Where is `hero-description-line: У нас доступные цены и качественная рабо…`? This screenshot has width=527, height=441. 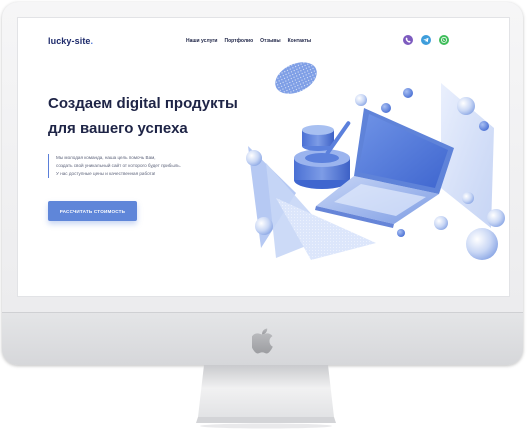
hero-description-line: У нас доступные цены и качественная рабо… is located at coordinates (106, 173).